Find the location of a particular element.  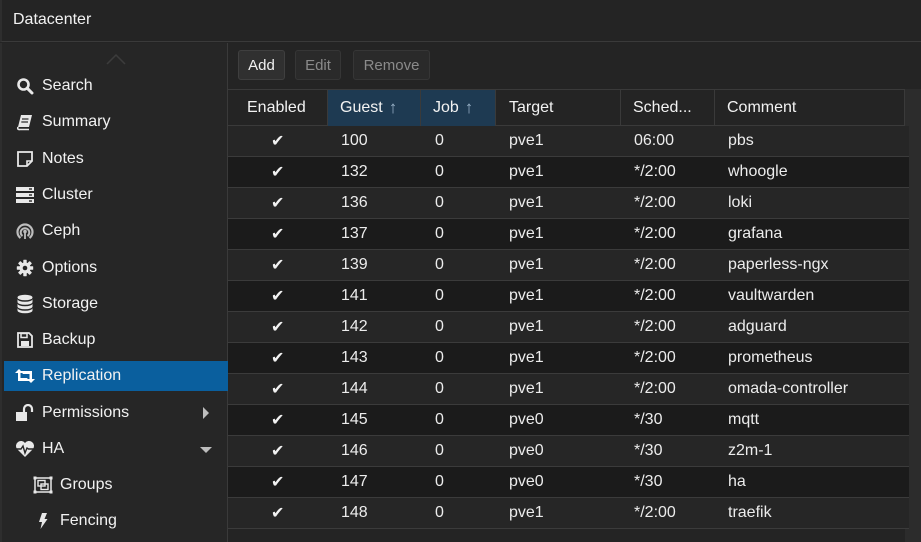

sidebar-item-ceph: Ceph is located at coordinates (116, 231).